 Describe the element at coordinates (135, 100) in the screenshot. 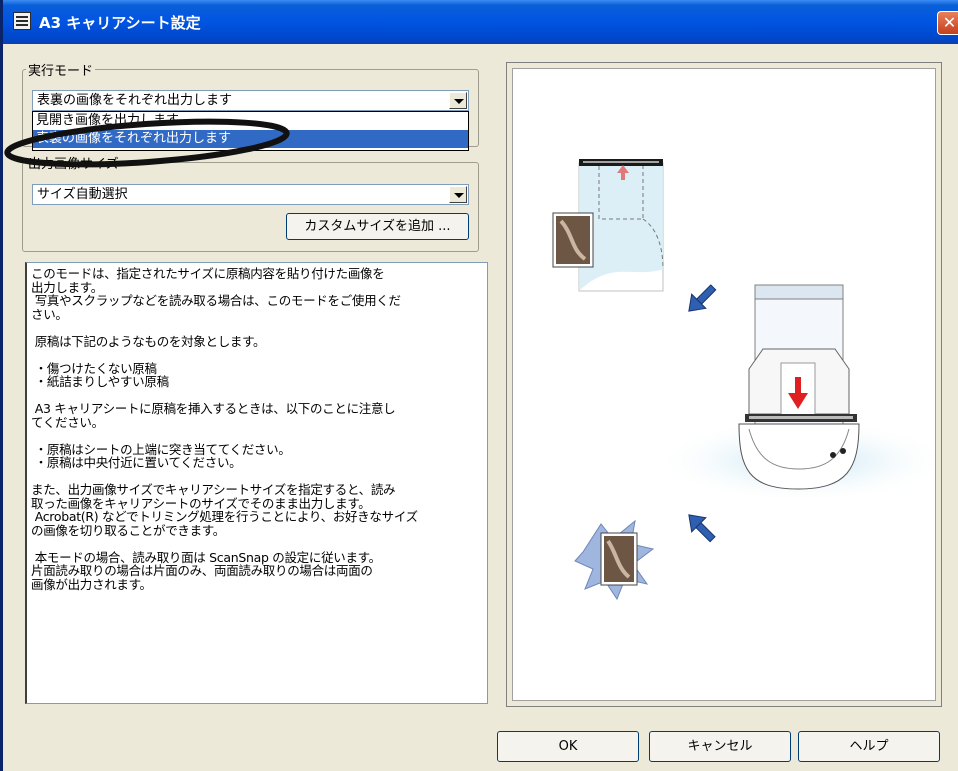

I see `execution-mode-value: 表裏の画像をそれぞれ出力します` at that location.